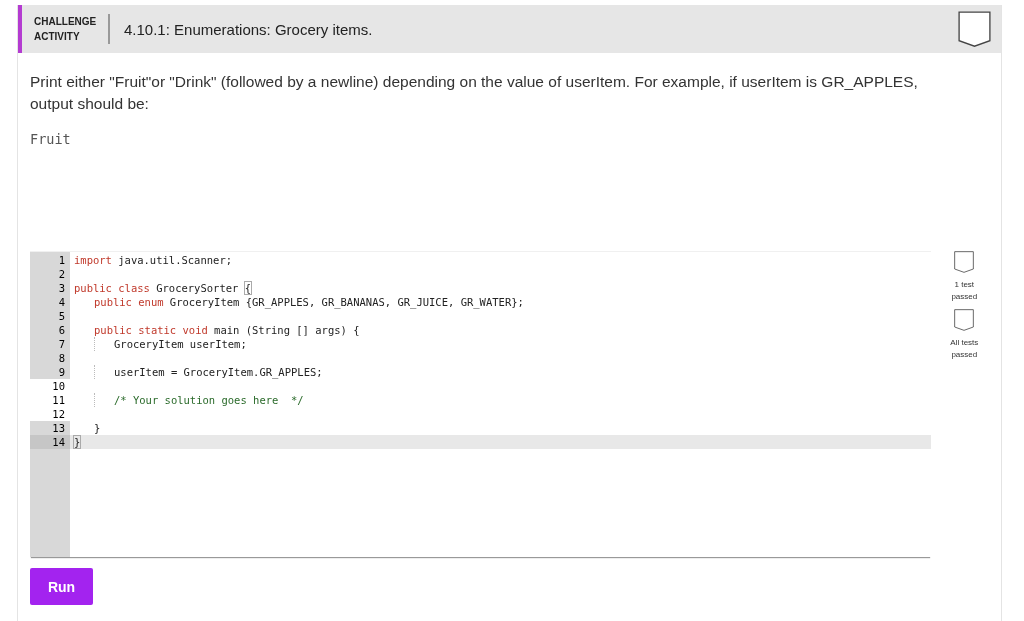 The width and height of the screenshot is (1024, 621). Describe the element at coordinates (180, 344) in the screenshot. I see `code-line: GroceryItem userItem;` at that location.